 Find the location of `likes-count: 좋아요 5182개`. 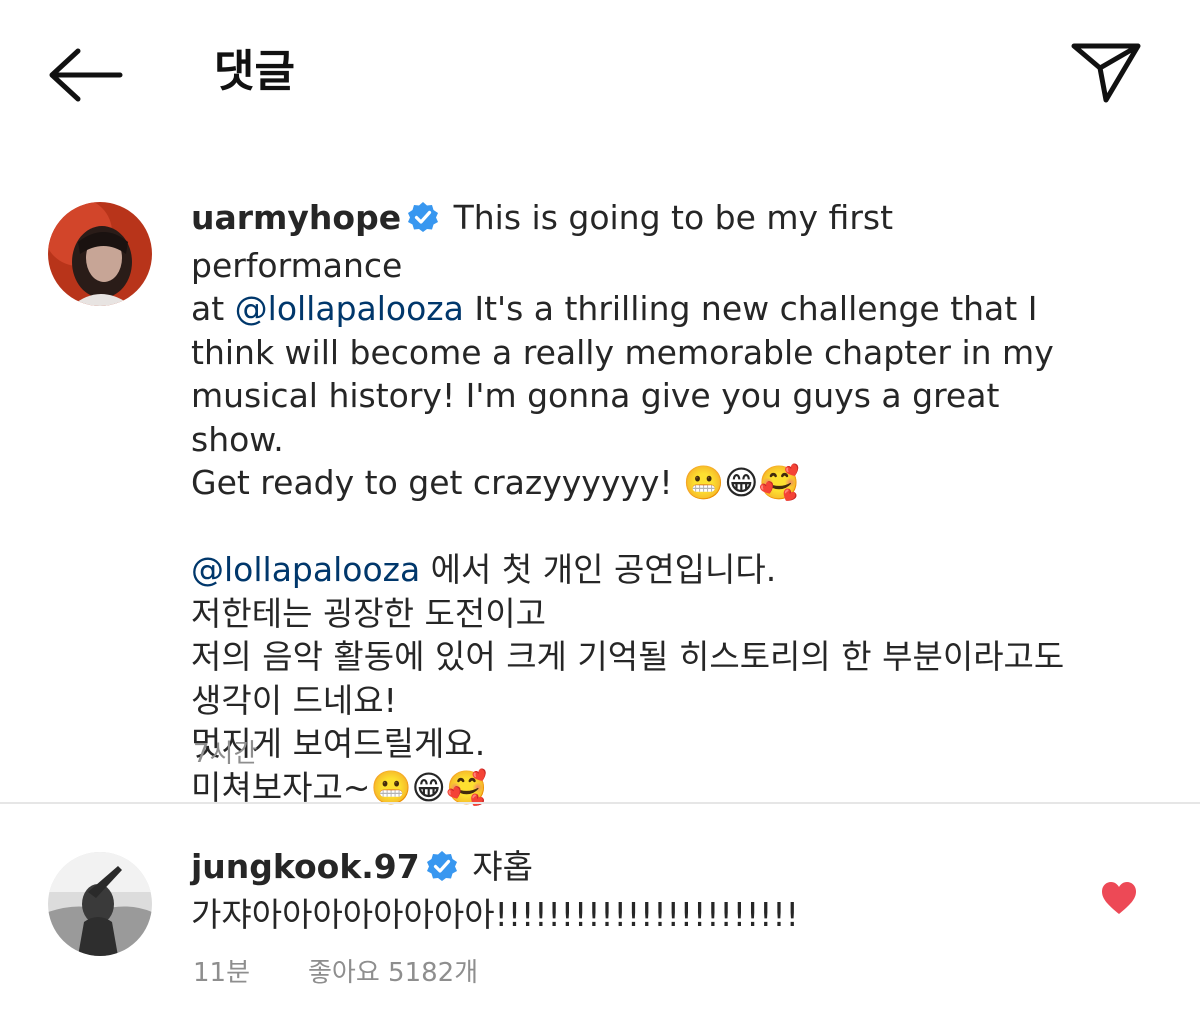

likes-count: 좋아요 5182개 is located at coordinates (393, 973).